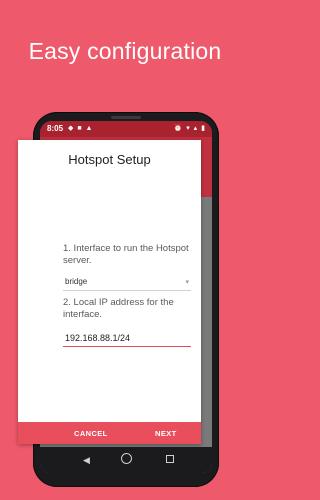 The height and width of the screenshot is (500, 320). What do you see at coordinates (126, 254) in the screenshot?
I see `interface-label: 1. Interface to run the Hotspot server.` at bounding box center [126, 254].